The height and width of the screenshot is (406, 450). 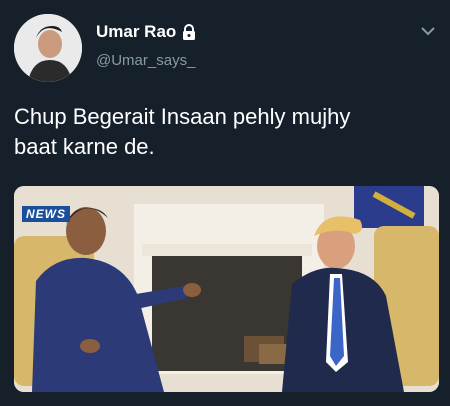 What do you see at coordinates (136, 32) in the screenshot?
I see `display-name: Umar Rao` at bounding box center [136, 32].